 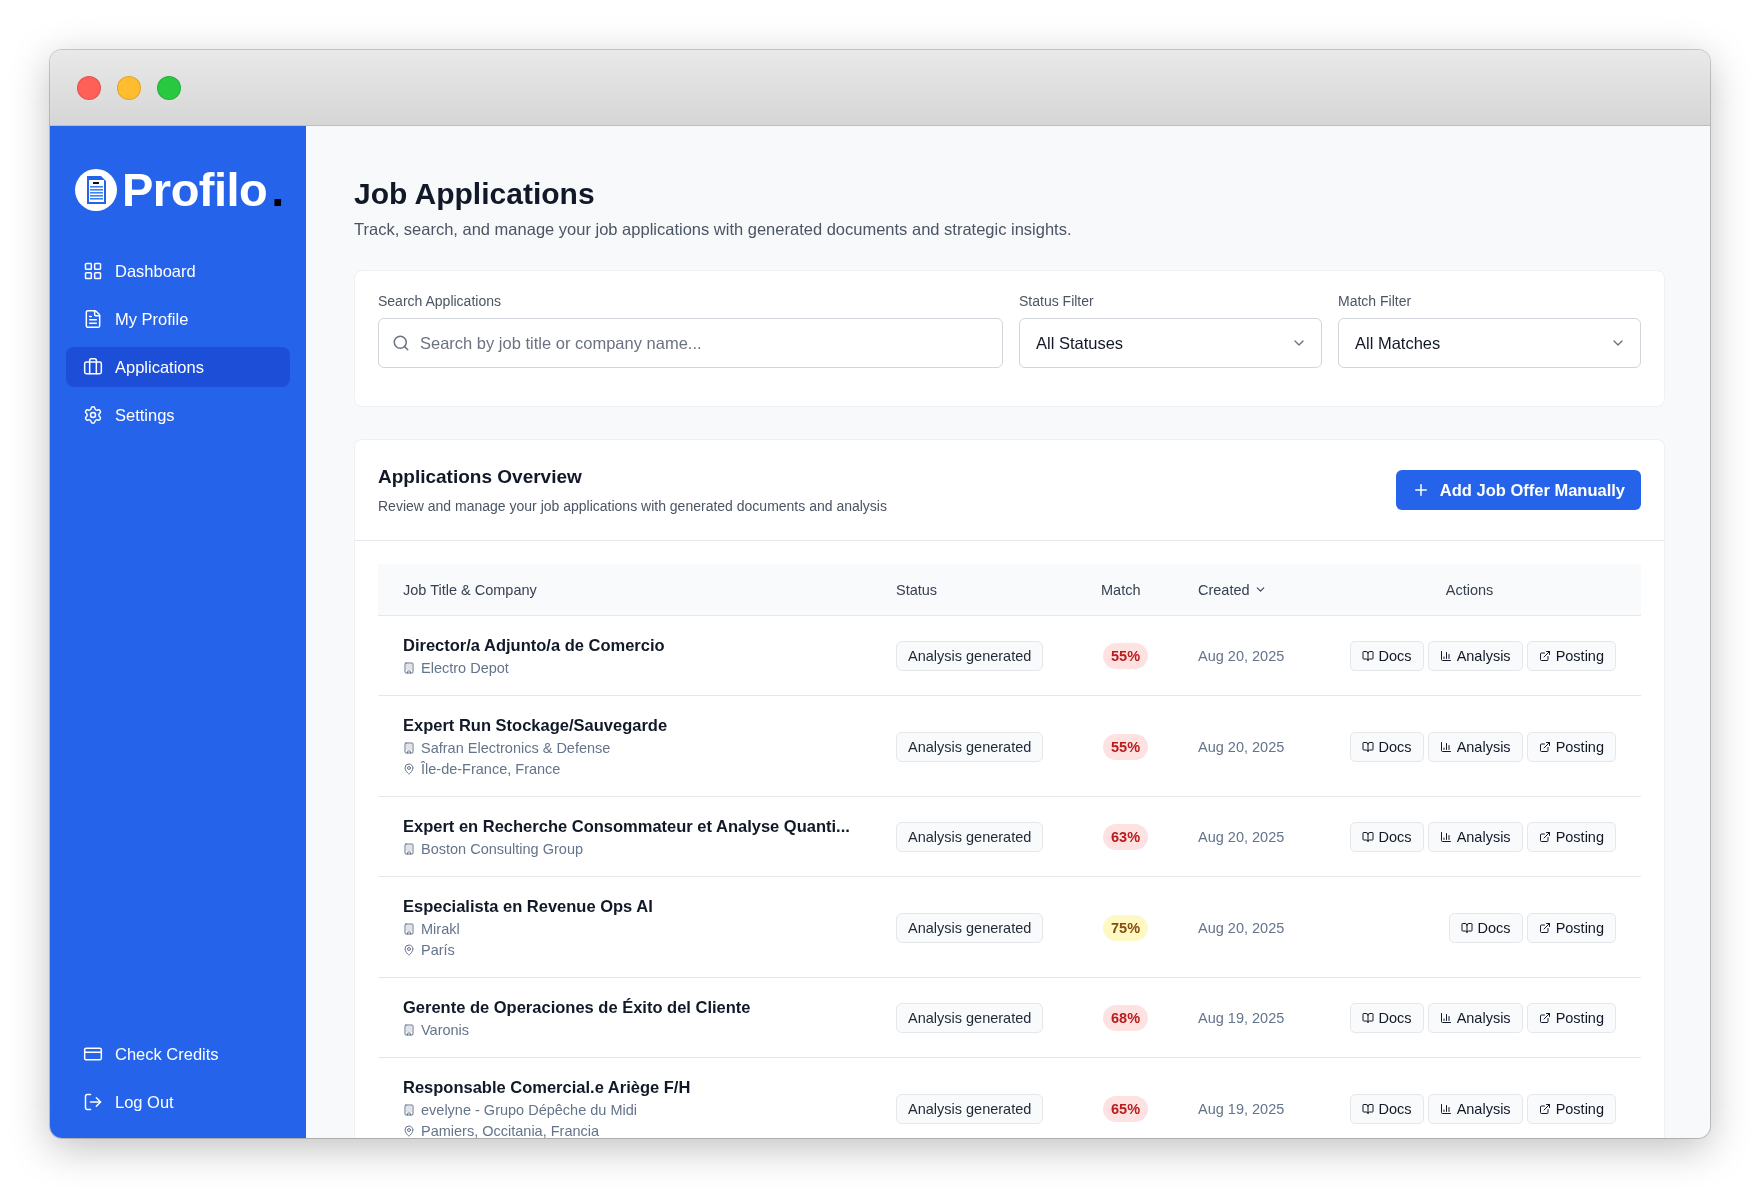 What do you see at coordinates (649, 748) in the screenshot?
I see `company-name: Safran Electronics & Defense` at bounding box center [649, 748].